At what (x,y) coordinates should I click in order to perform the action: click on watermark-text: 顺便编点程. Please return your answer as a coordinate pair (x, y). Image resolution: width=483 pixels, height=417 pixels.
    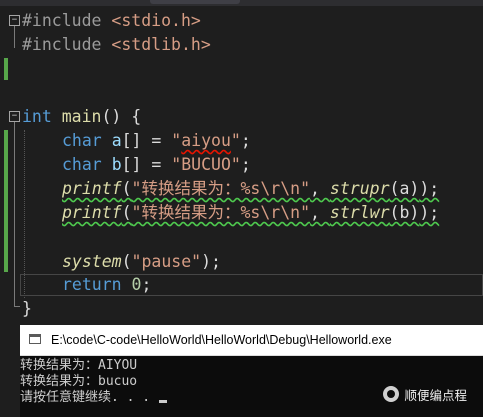
    Looking at the image, I should click on (435, 395).